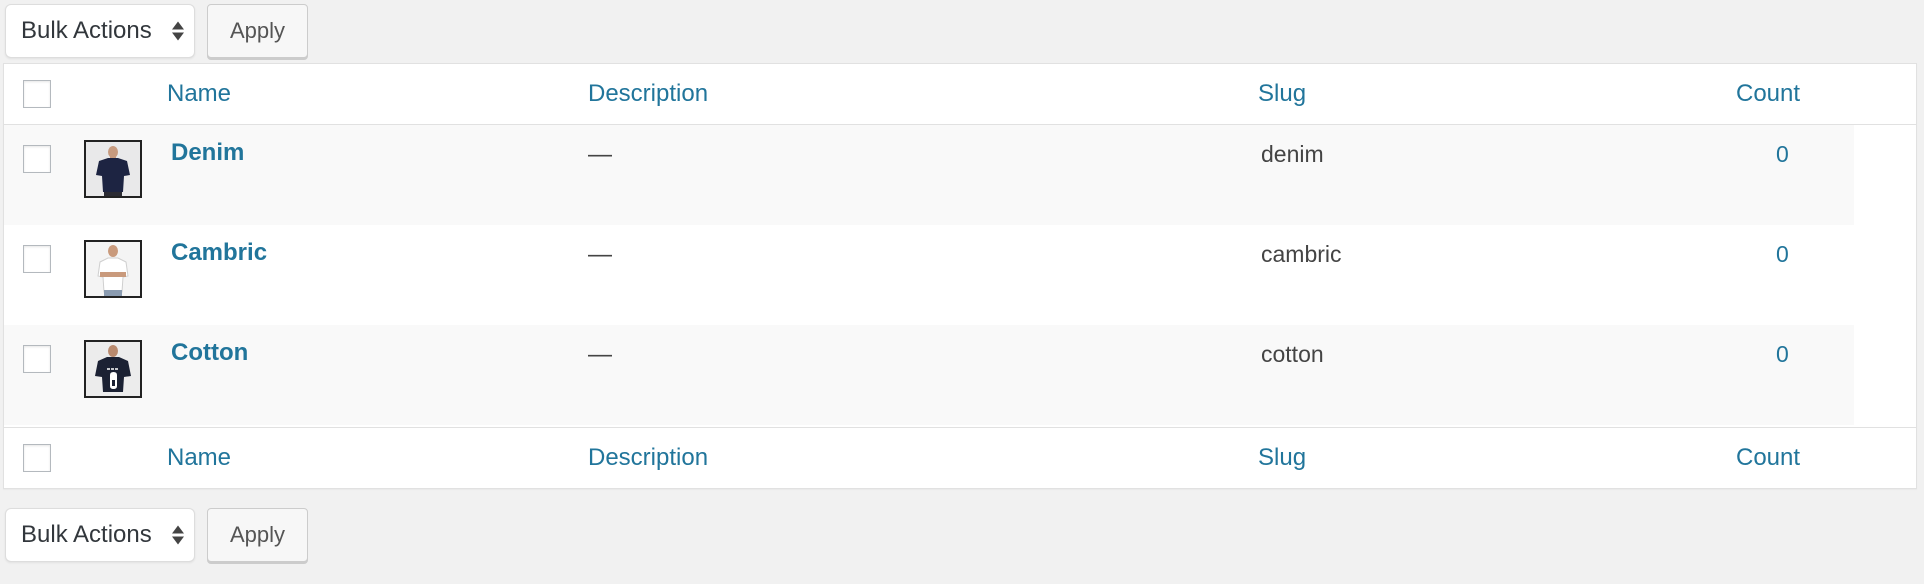 Image resolution: width=1924 pixels, height=584 pixels. What do you see at coordinates (113, 169) in the screenshot?
I see `dark-tshirt-icon` at bounding box center [113, 169].